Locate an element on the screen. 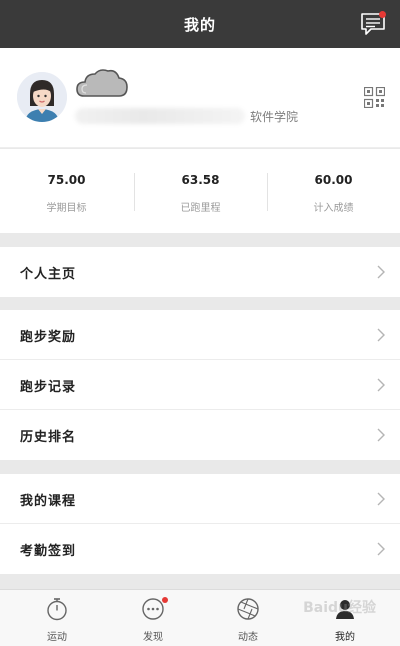 Image resolution: width=400 pixels, height=646 pixels. menu-item-label: 历史排名 is located at coordinates (48, 437).